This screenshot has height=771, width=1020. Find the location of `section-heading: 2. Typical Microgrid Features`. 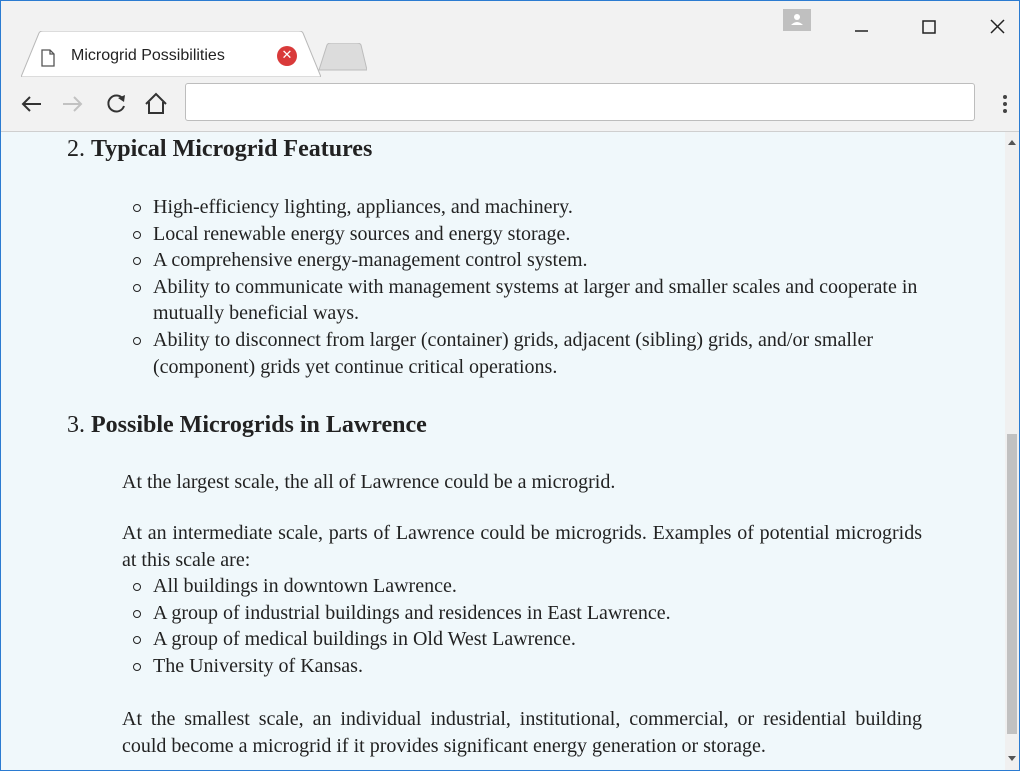

section-heading: 2. Typical Microgrid Features is located at coordinates (219, 149).